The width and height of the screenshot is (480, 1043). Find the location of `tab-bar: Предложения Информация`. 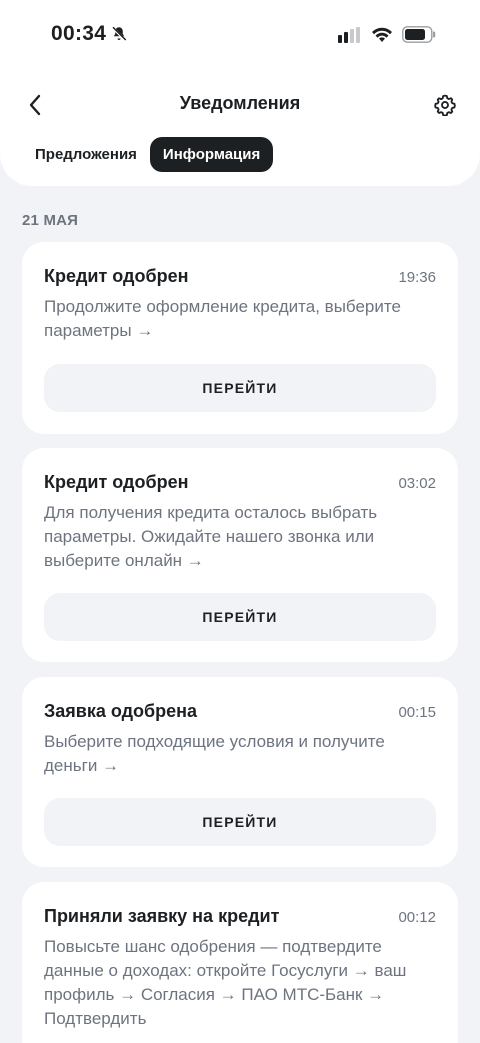

tab-bar: Предложения Информация is located at coordinates (148, 154).